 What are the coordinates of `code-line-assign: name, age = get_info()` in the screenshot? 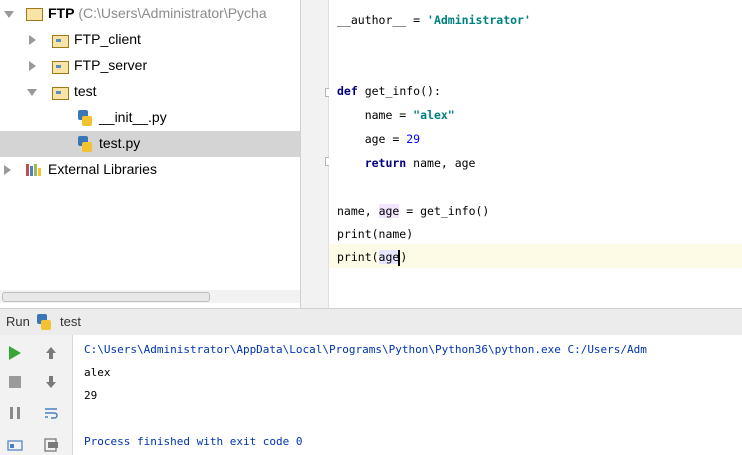 It's located at (413, 211).